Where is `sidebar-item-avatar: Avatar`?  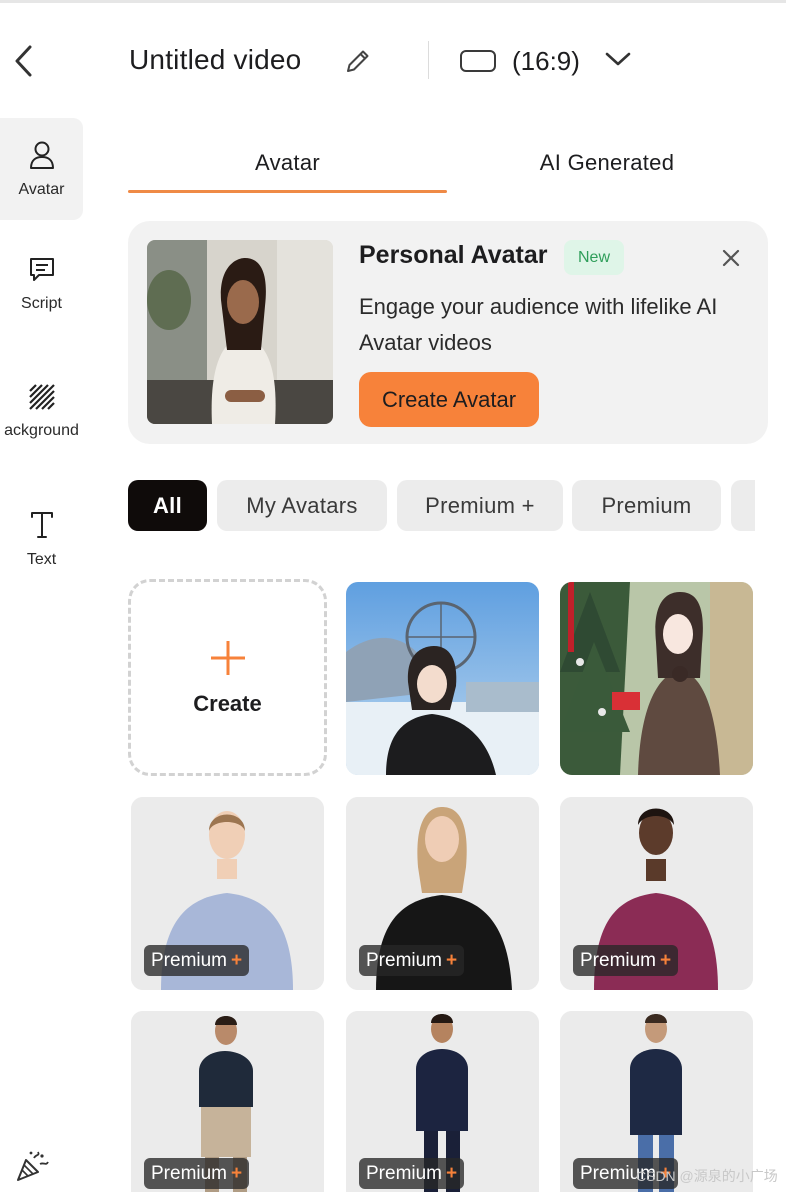 sidebar-item-avatar: Avatar is located at coordinates (41, 169).